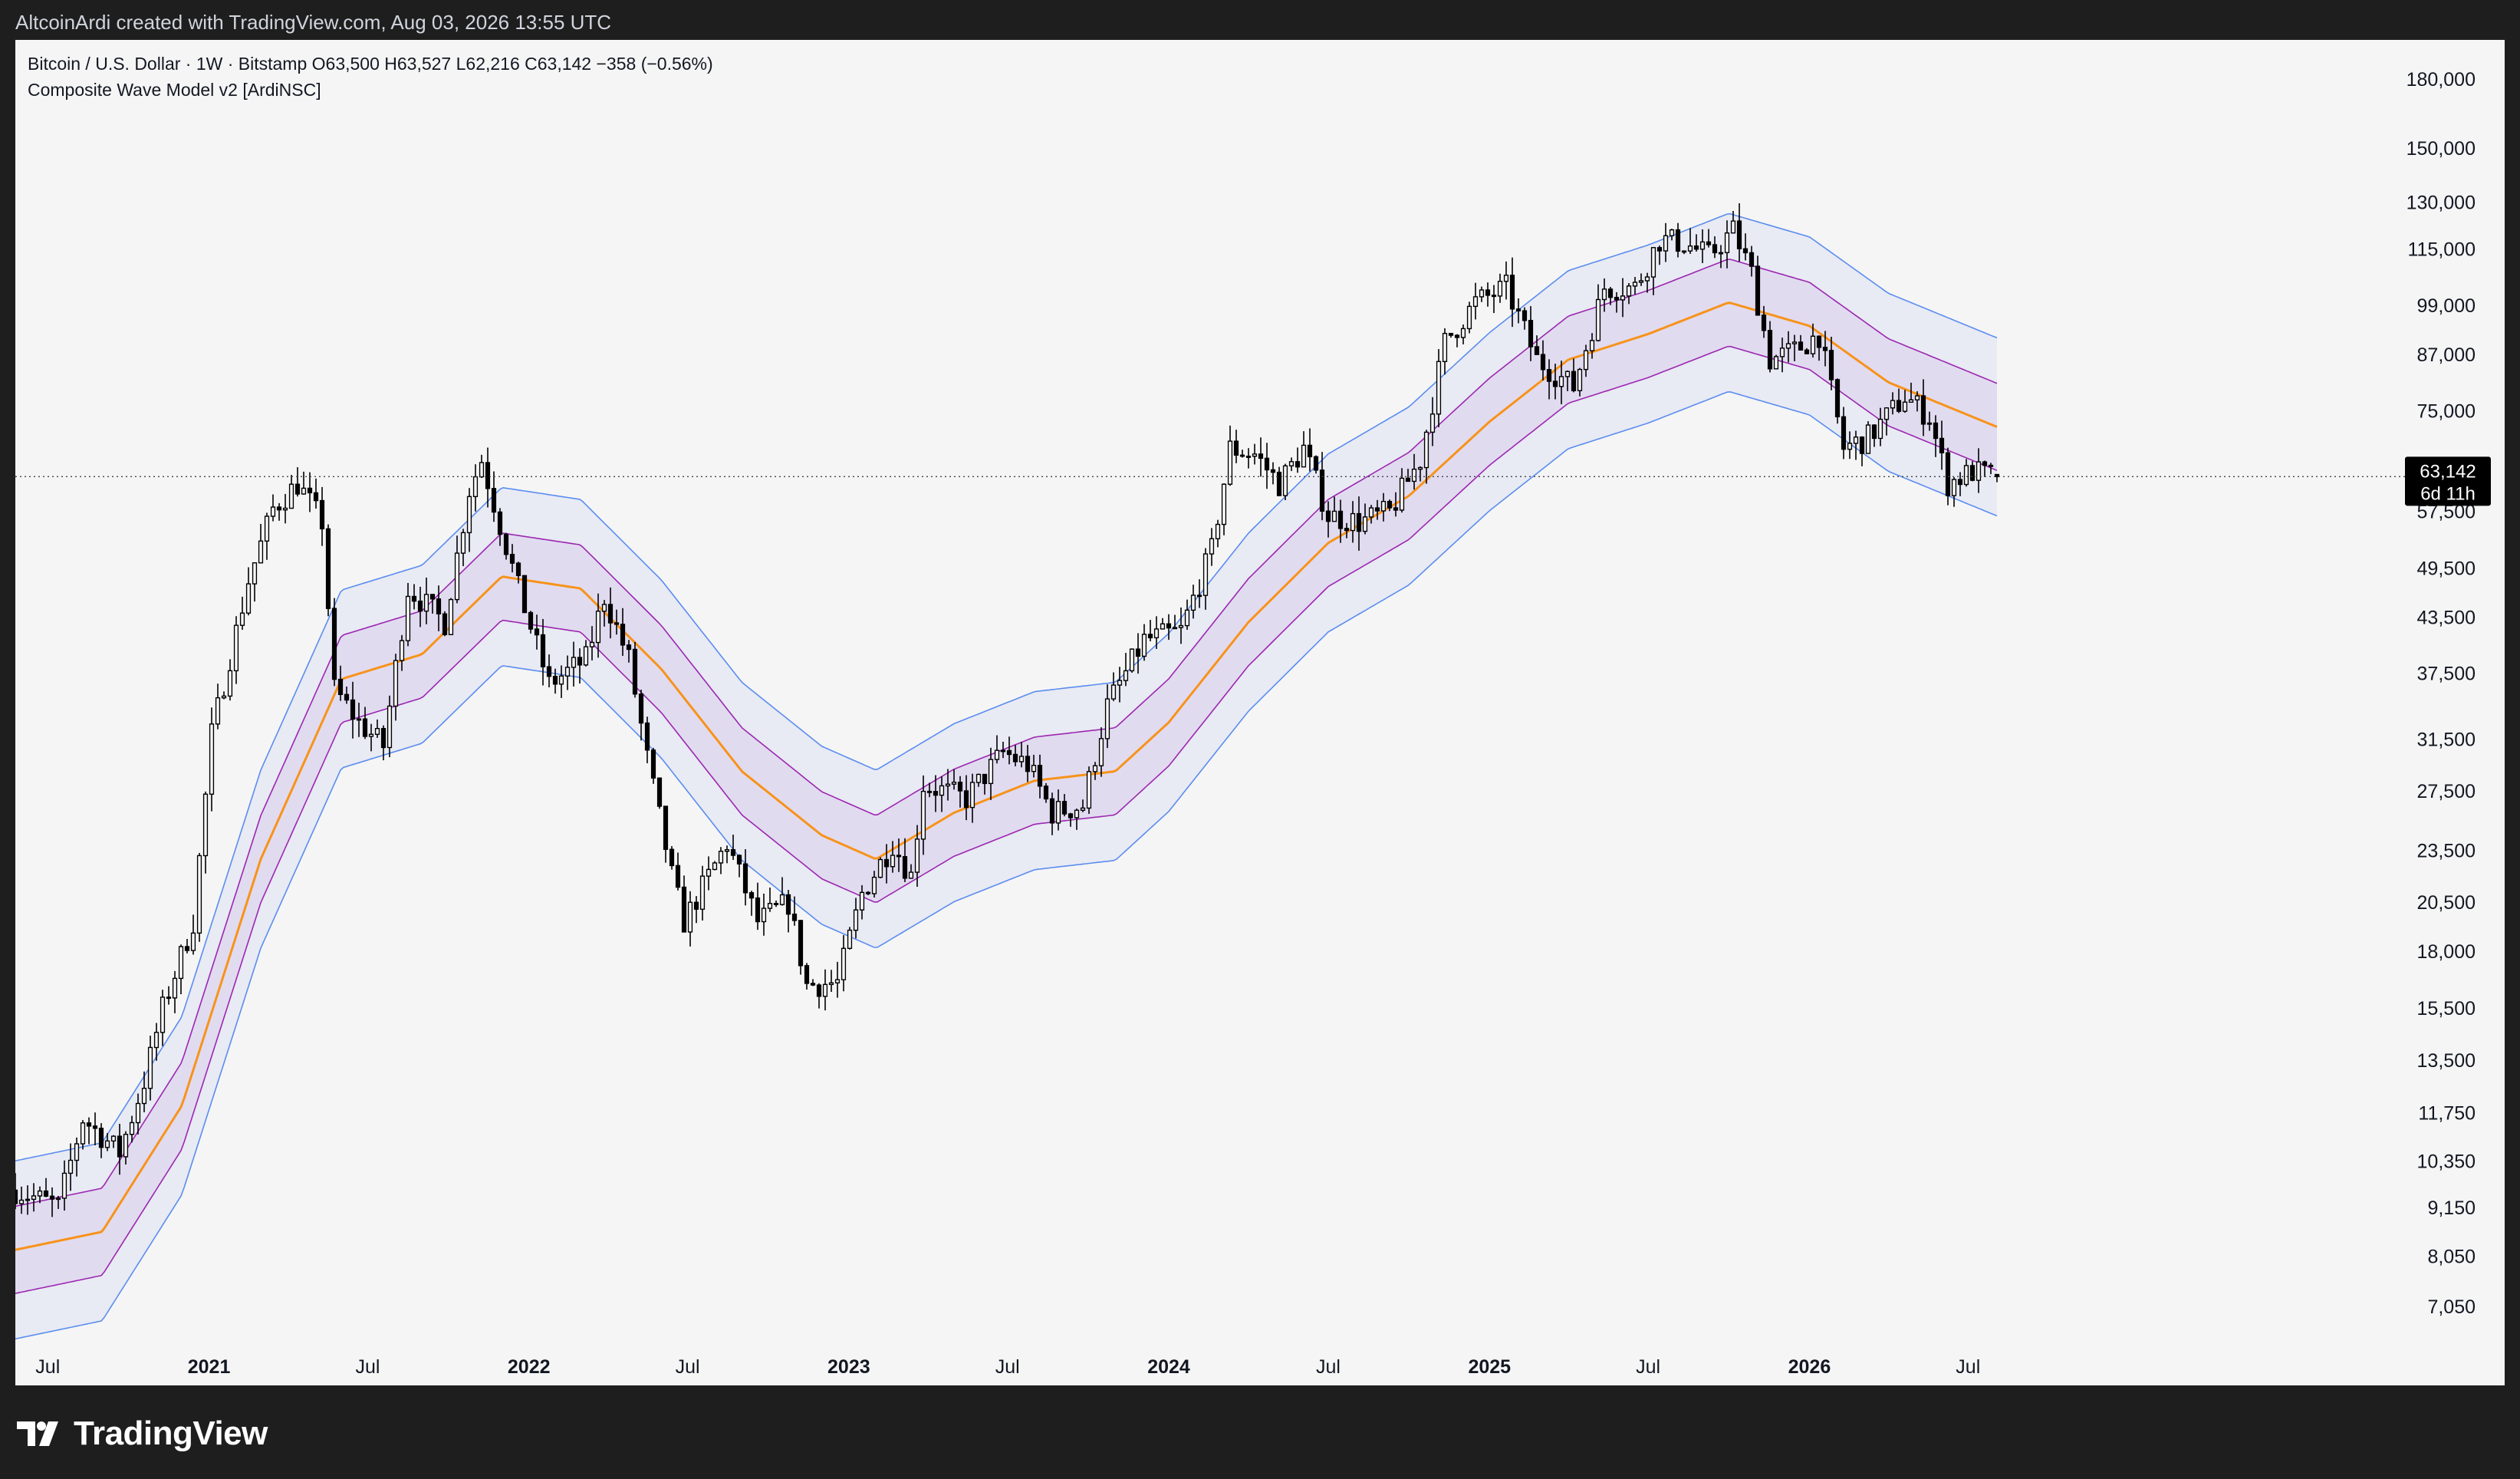 The height and width of the screenshot is (1479, 2520). Describe the element at coordinates (1968, 1367) in the screenshot. I see `time-tick-label: Jul` at that location.